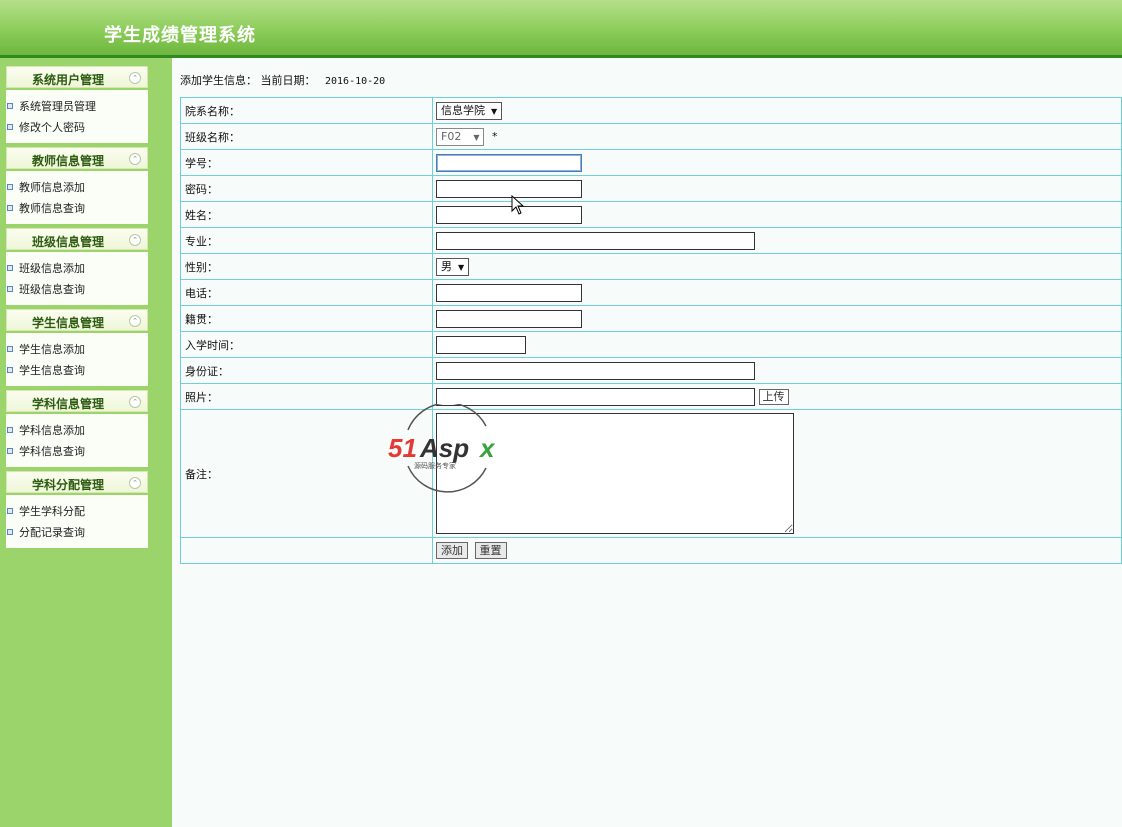  I want to click on sidebar-group-student: 学生信息管理 ⌃ 学生信息添加 学生信息查询, so click(77, 347).